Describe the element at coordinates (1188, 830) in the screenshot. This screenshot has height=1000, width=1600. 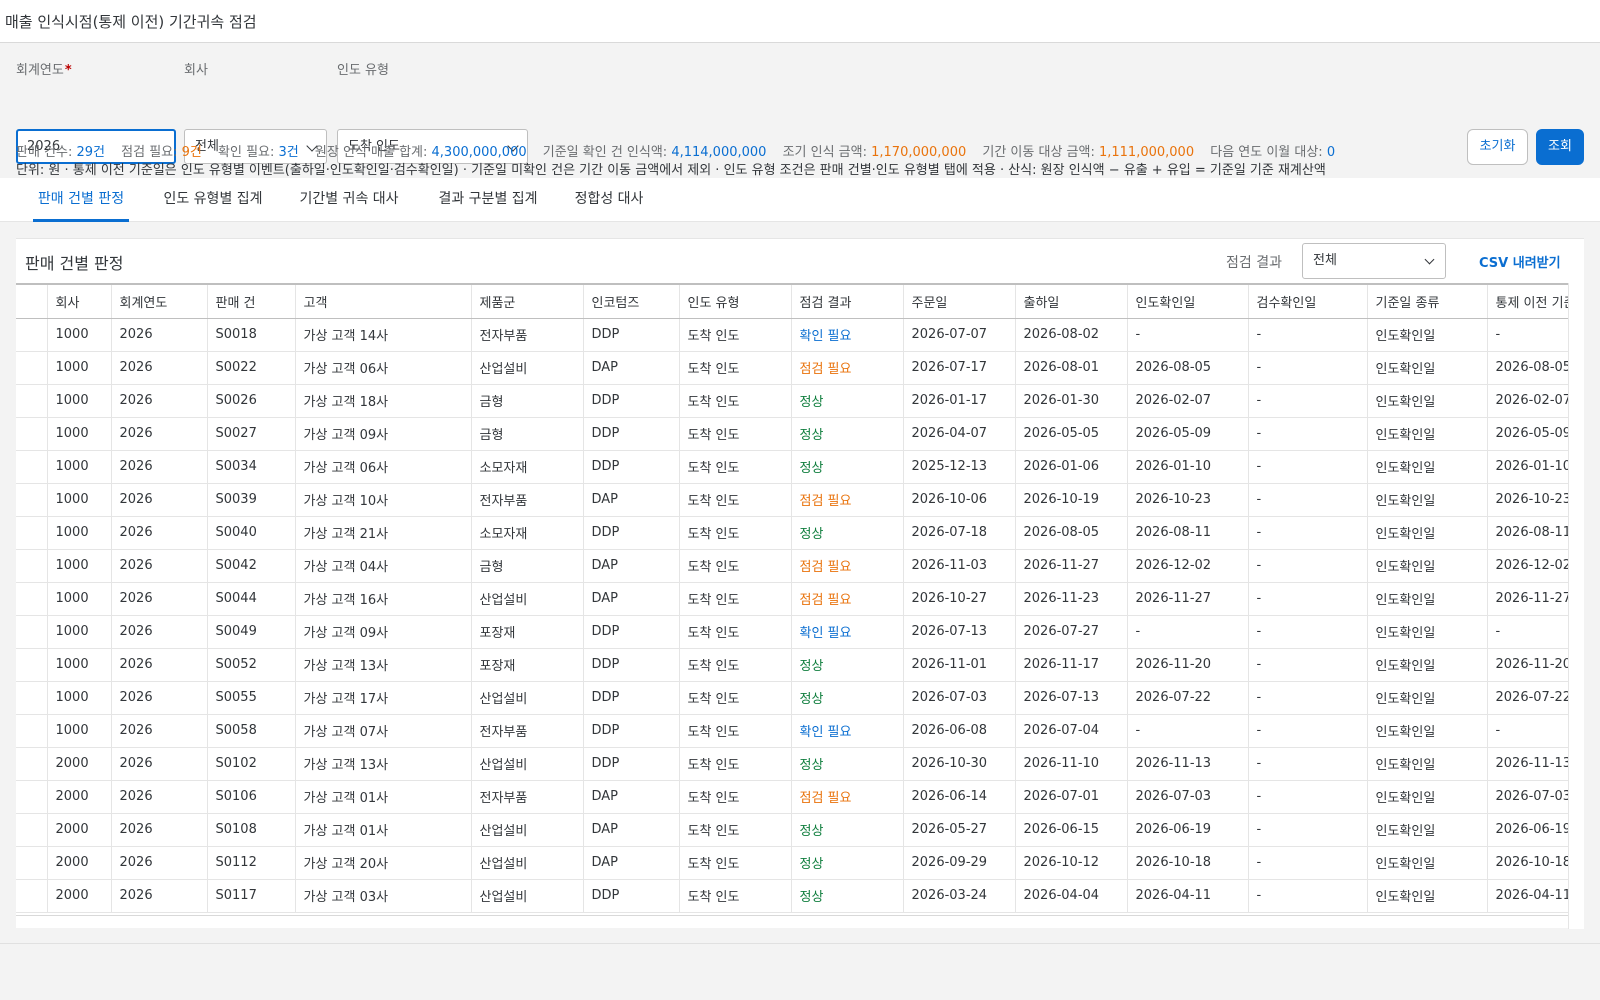
I see `table-cell: 2026-06-19` at that location.